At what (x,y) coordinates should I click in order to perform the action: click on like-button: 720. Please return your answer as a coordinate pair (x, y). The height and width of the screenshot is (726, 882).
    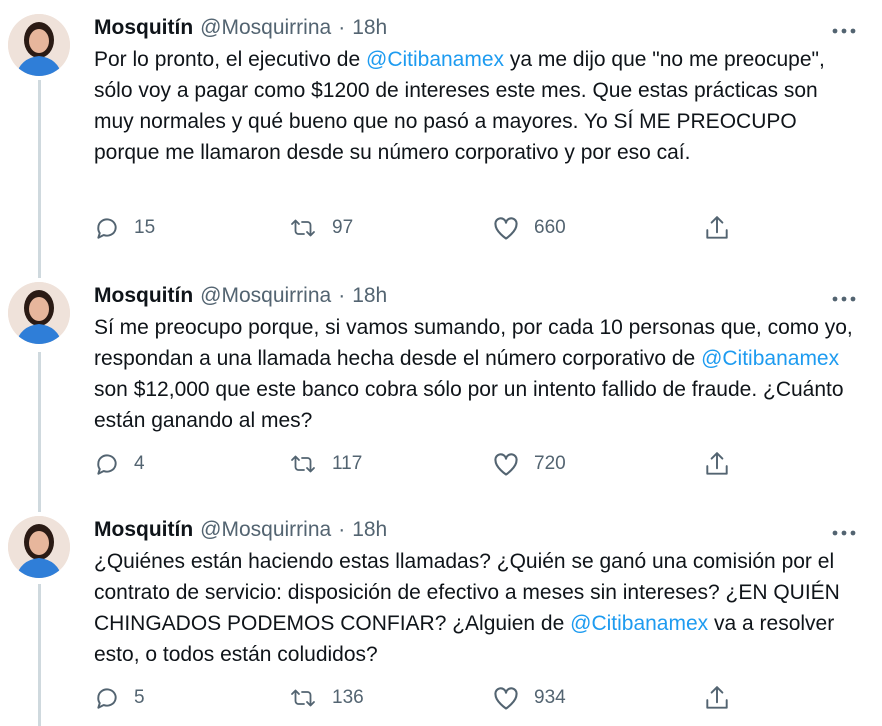
    Looking at the image, I should click on (529, 464).